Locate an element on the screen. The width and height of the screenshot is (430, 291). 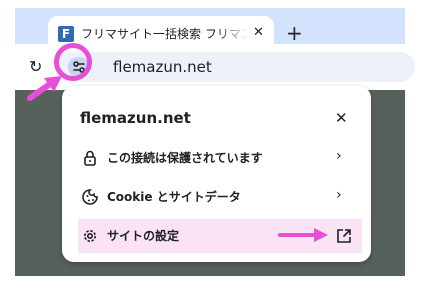
menu-item-cookies: Cookie とサイトデータ › is located at coordinates (220, 197).